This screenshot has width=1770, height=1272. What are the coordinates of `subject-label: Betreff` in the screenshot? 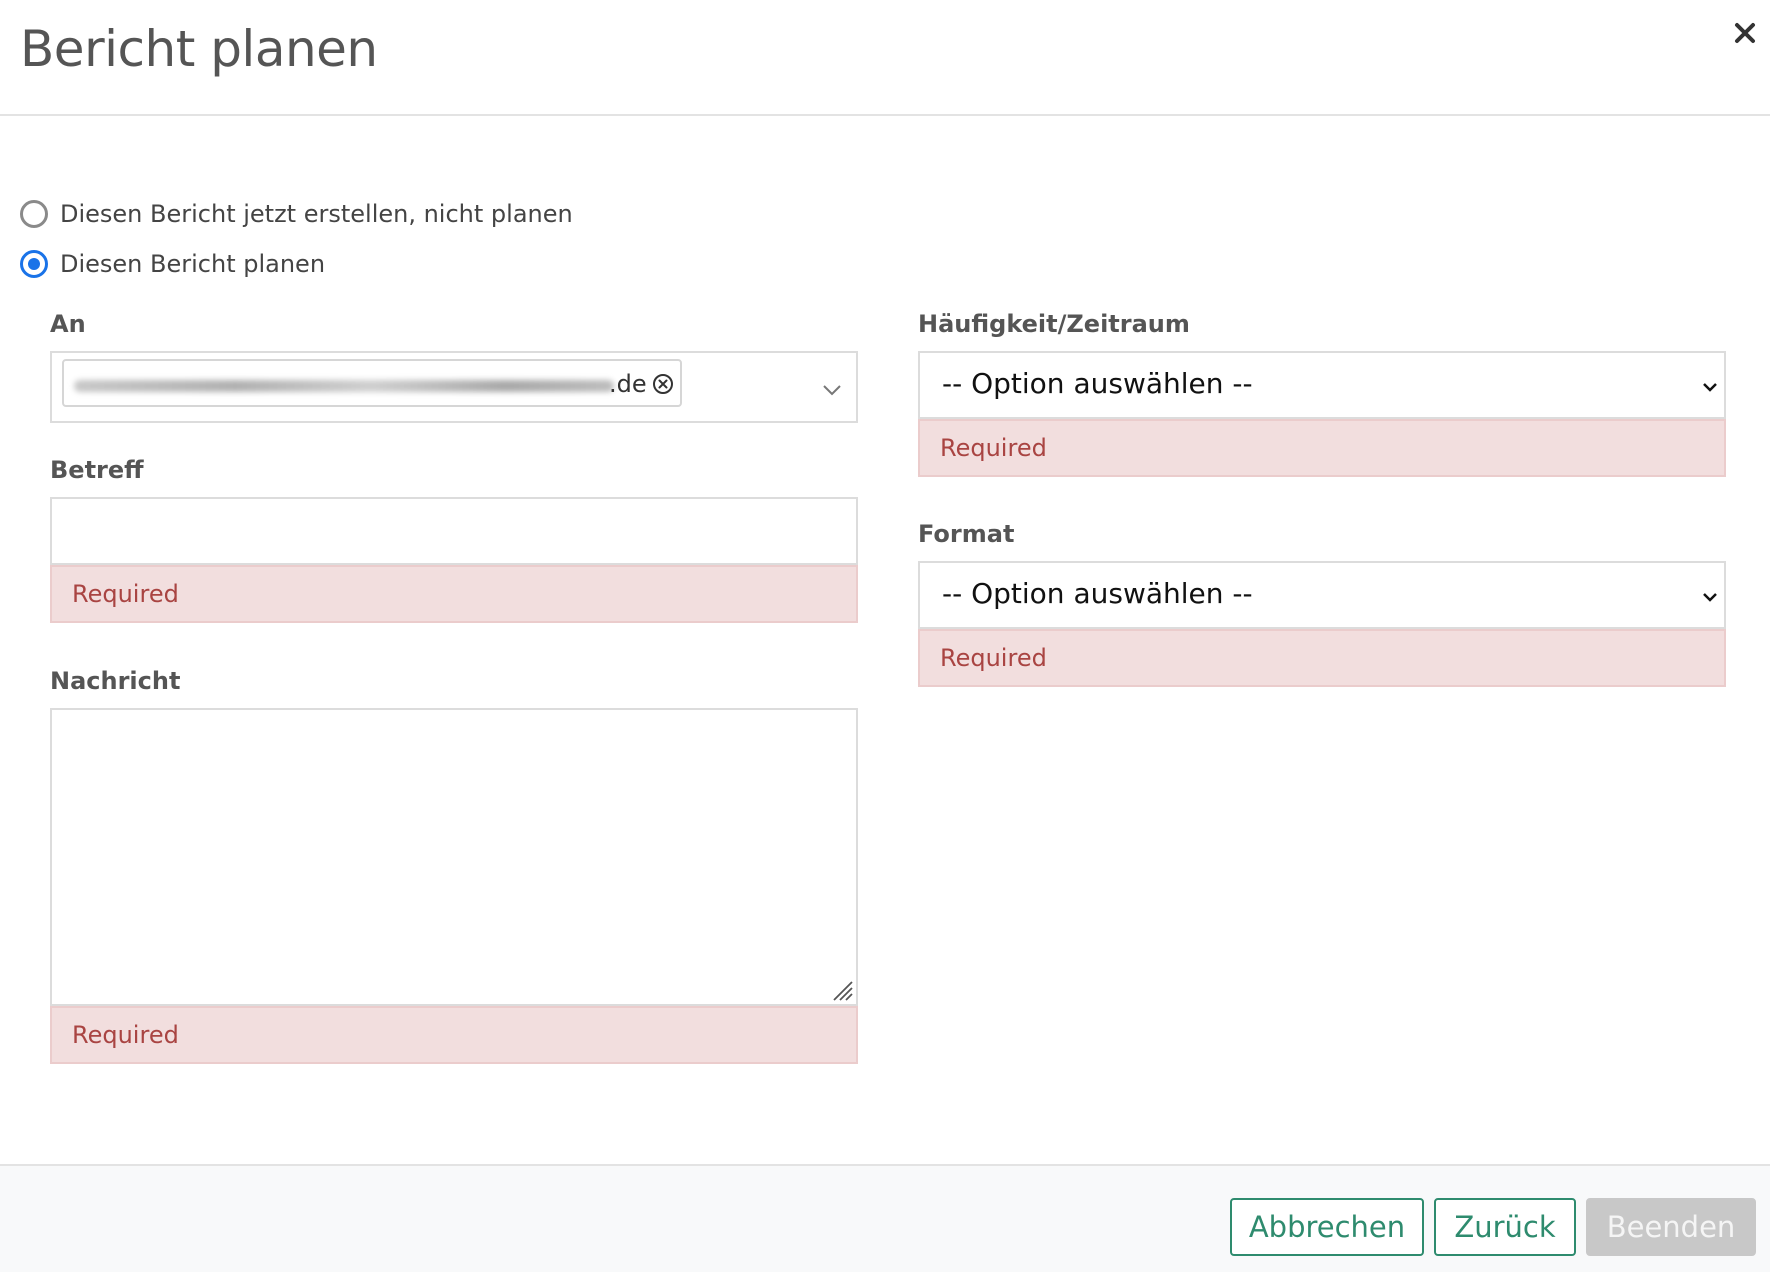 It's located at (97, 470).